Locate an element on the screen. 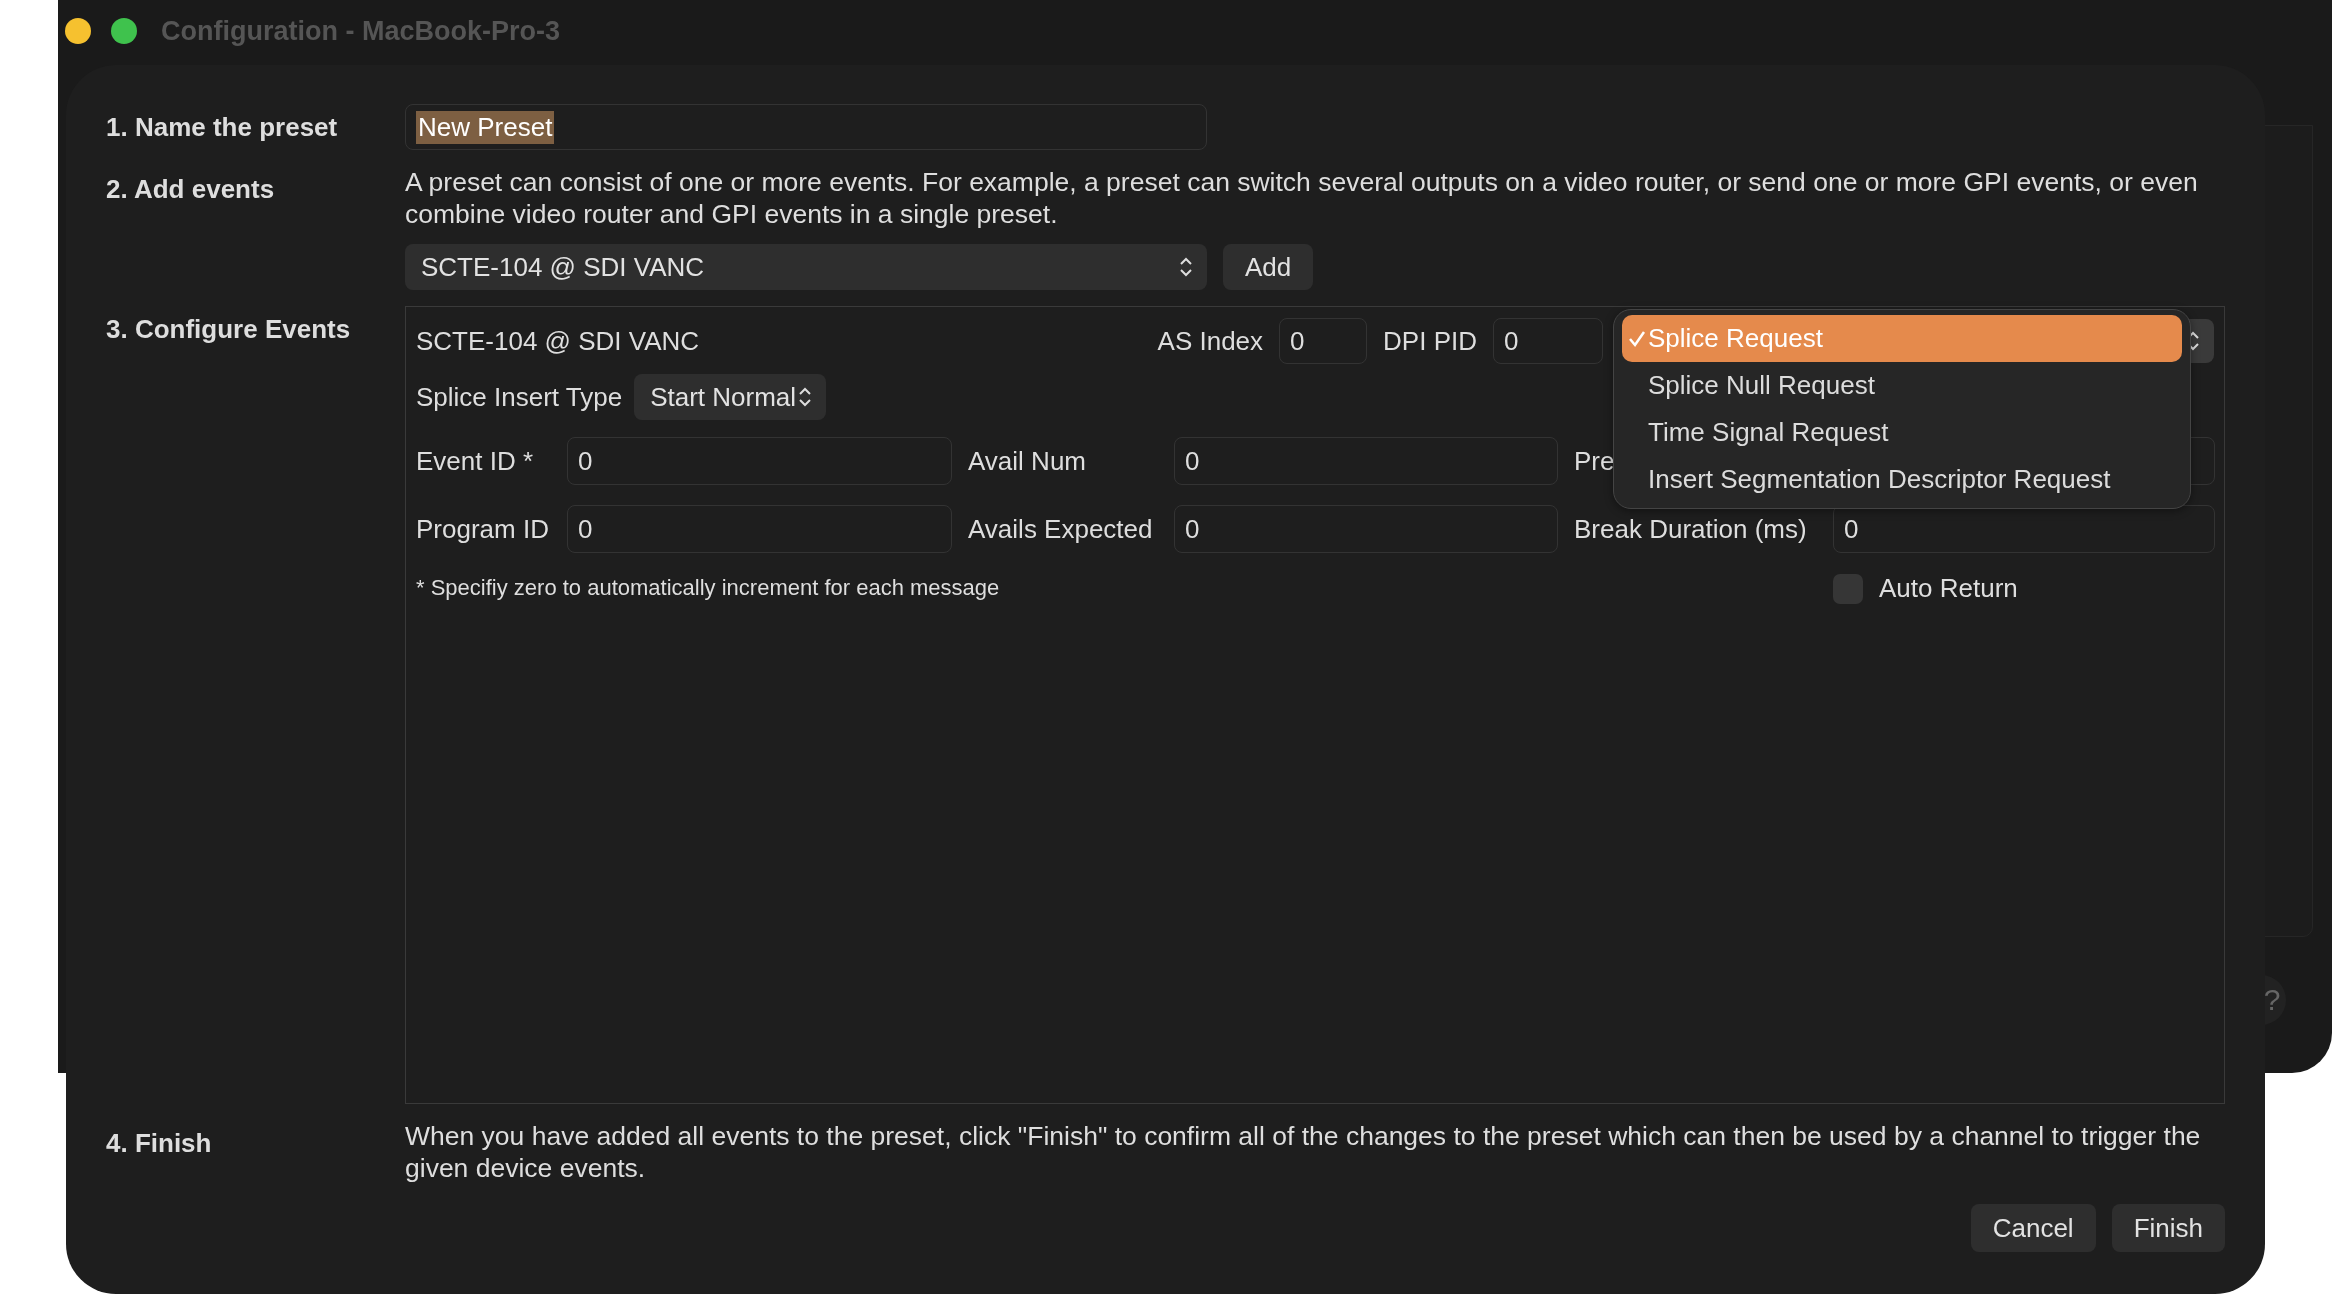 Image resolution: width=2332 pixels, height=1294 pixels. add-button: Add is located at coordinates (1268, 267).